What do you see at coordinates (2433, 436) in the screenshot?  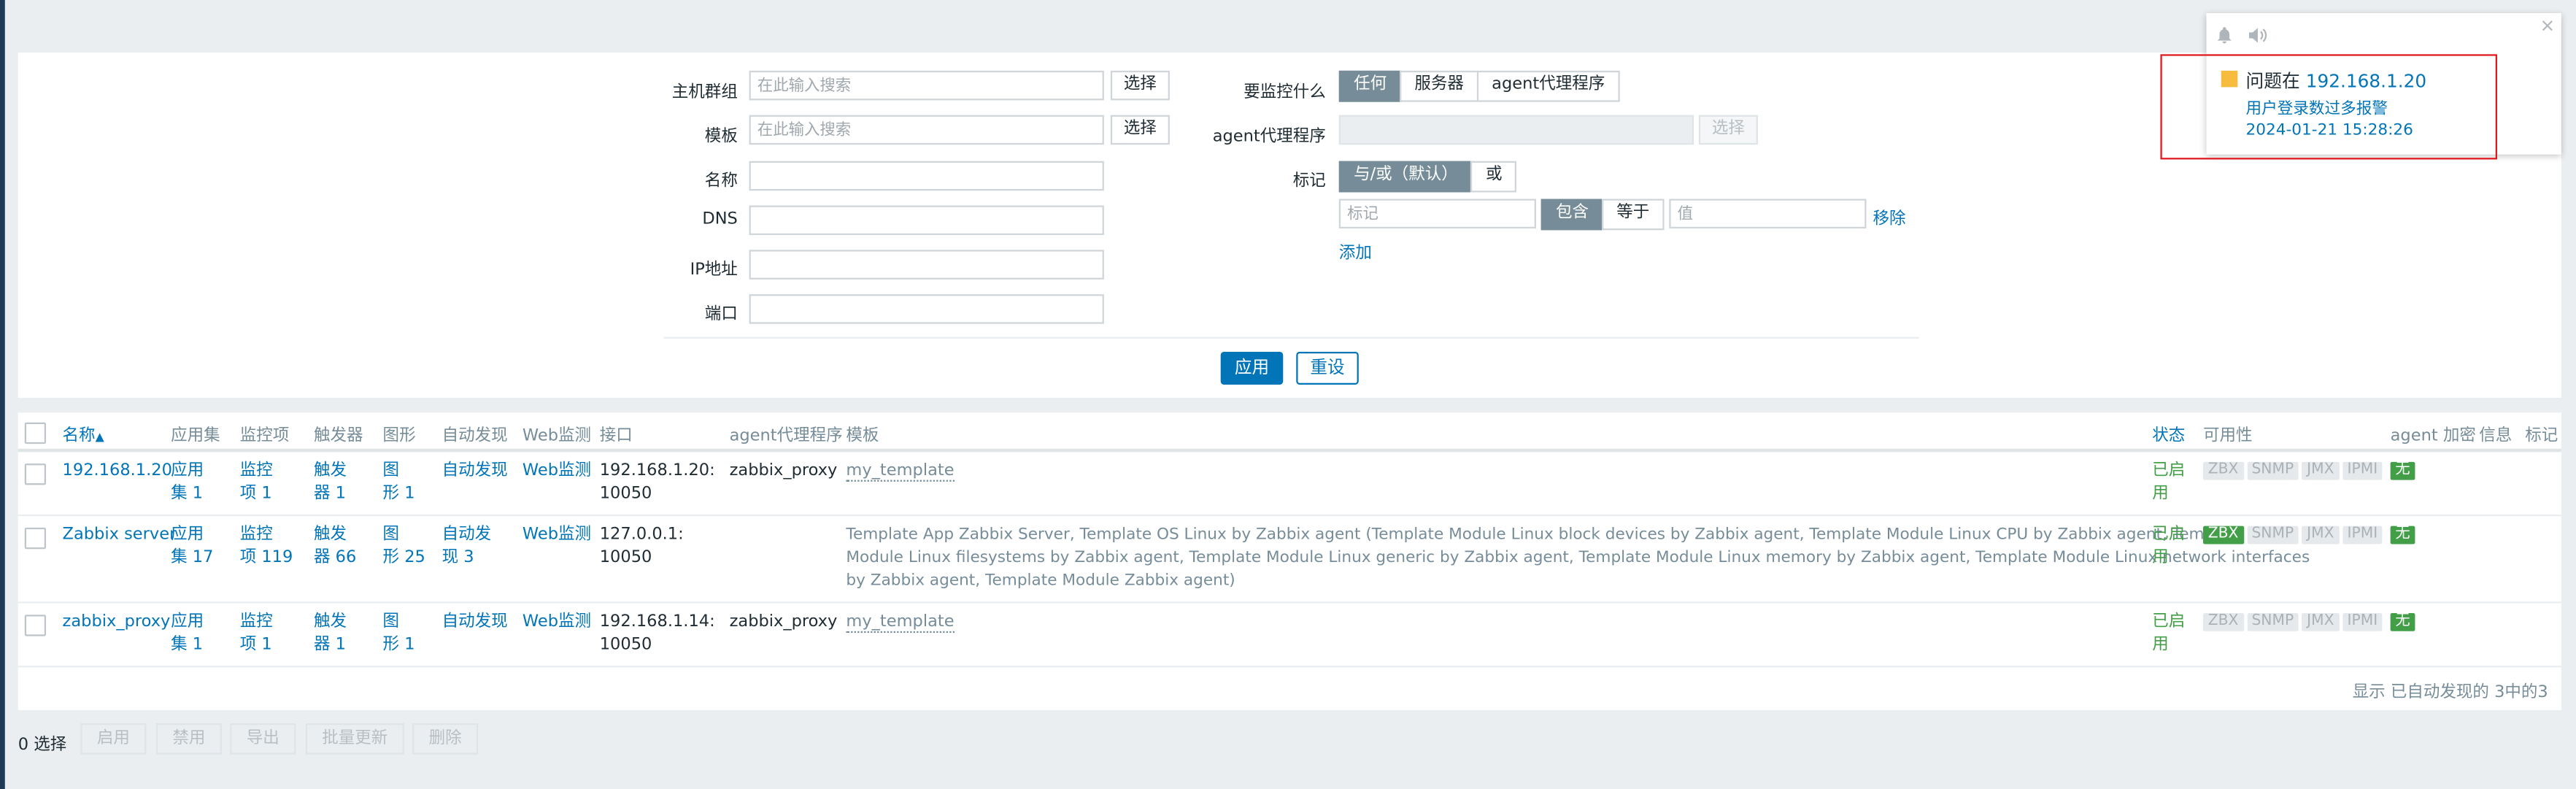 I see `col-header-encryption: agent 加密` at bounding box center [2433, 436].